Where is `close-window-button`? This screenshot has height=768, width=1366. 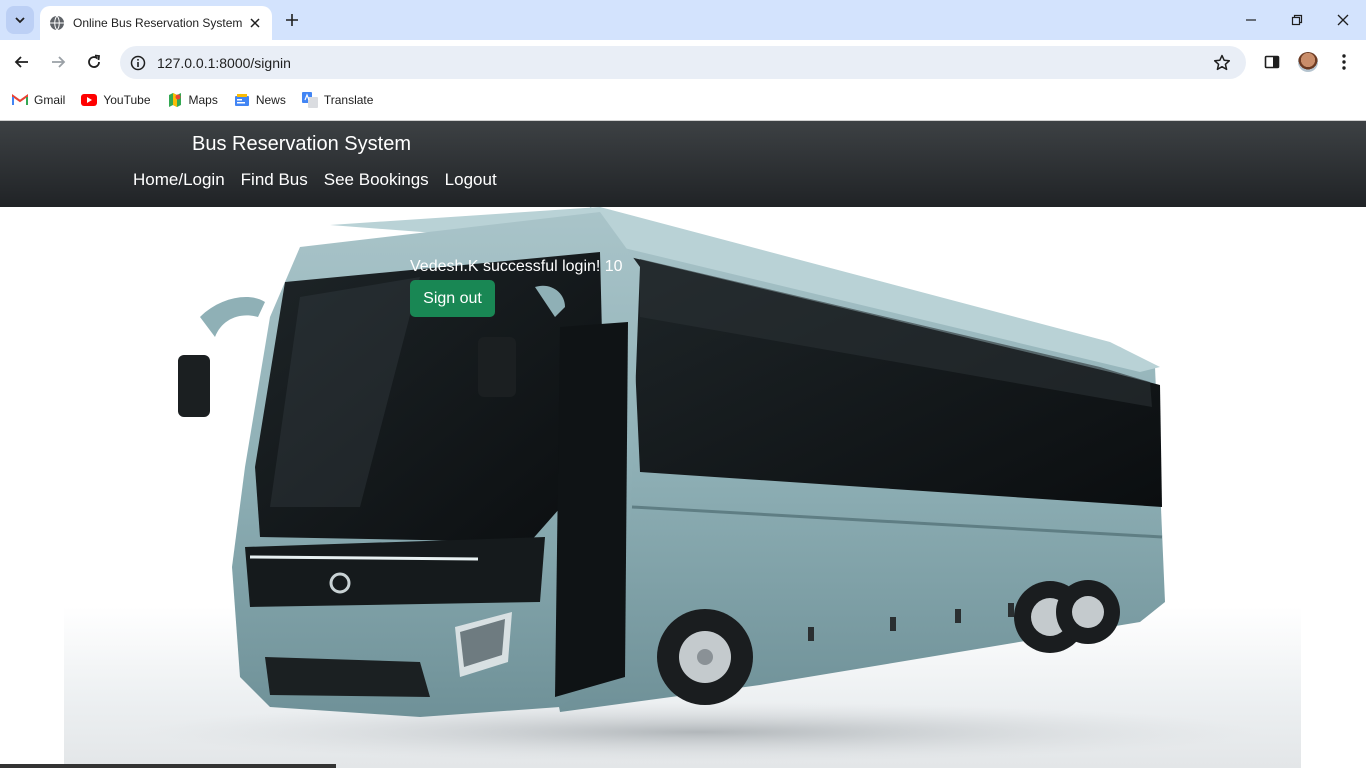
close-window-button is located at coordinates (1343, 20).